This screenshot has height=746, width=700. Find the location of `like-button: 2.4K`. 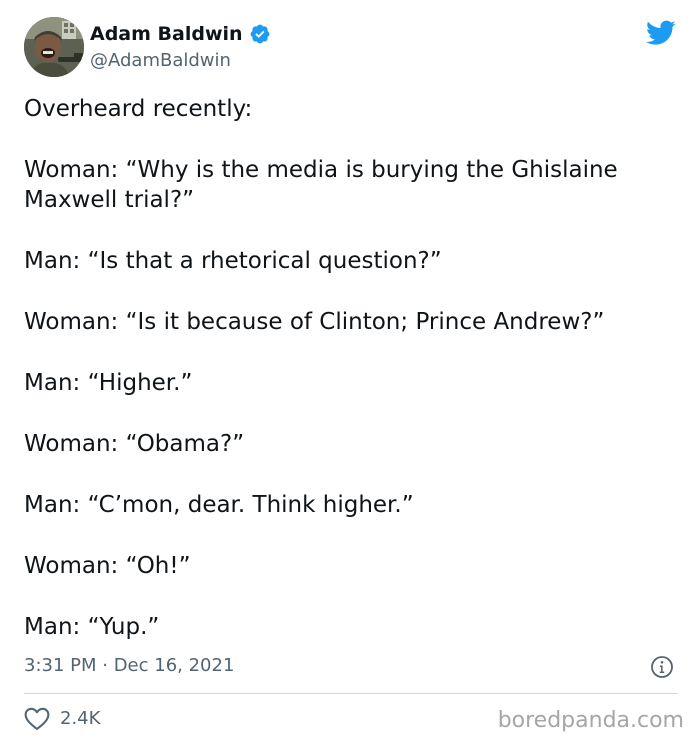

like-button: 2.4K is located at coordinates (62, 719).